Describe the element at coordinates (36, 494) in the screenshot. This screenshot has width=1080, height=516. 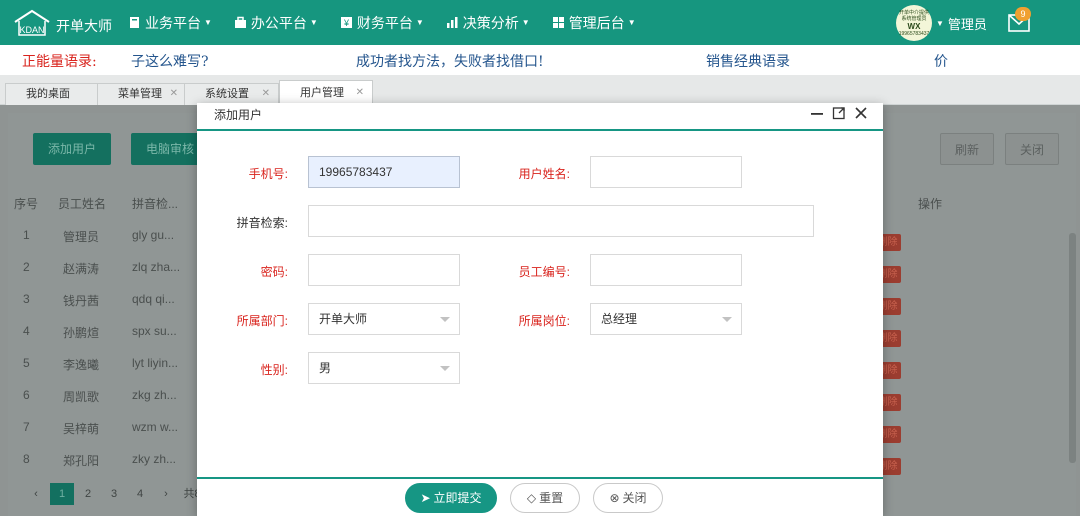
I see `prev-page-icon: ‹` at that location.